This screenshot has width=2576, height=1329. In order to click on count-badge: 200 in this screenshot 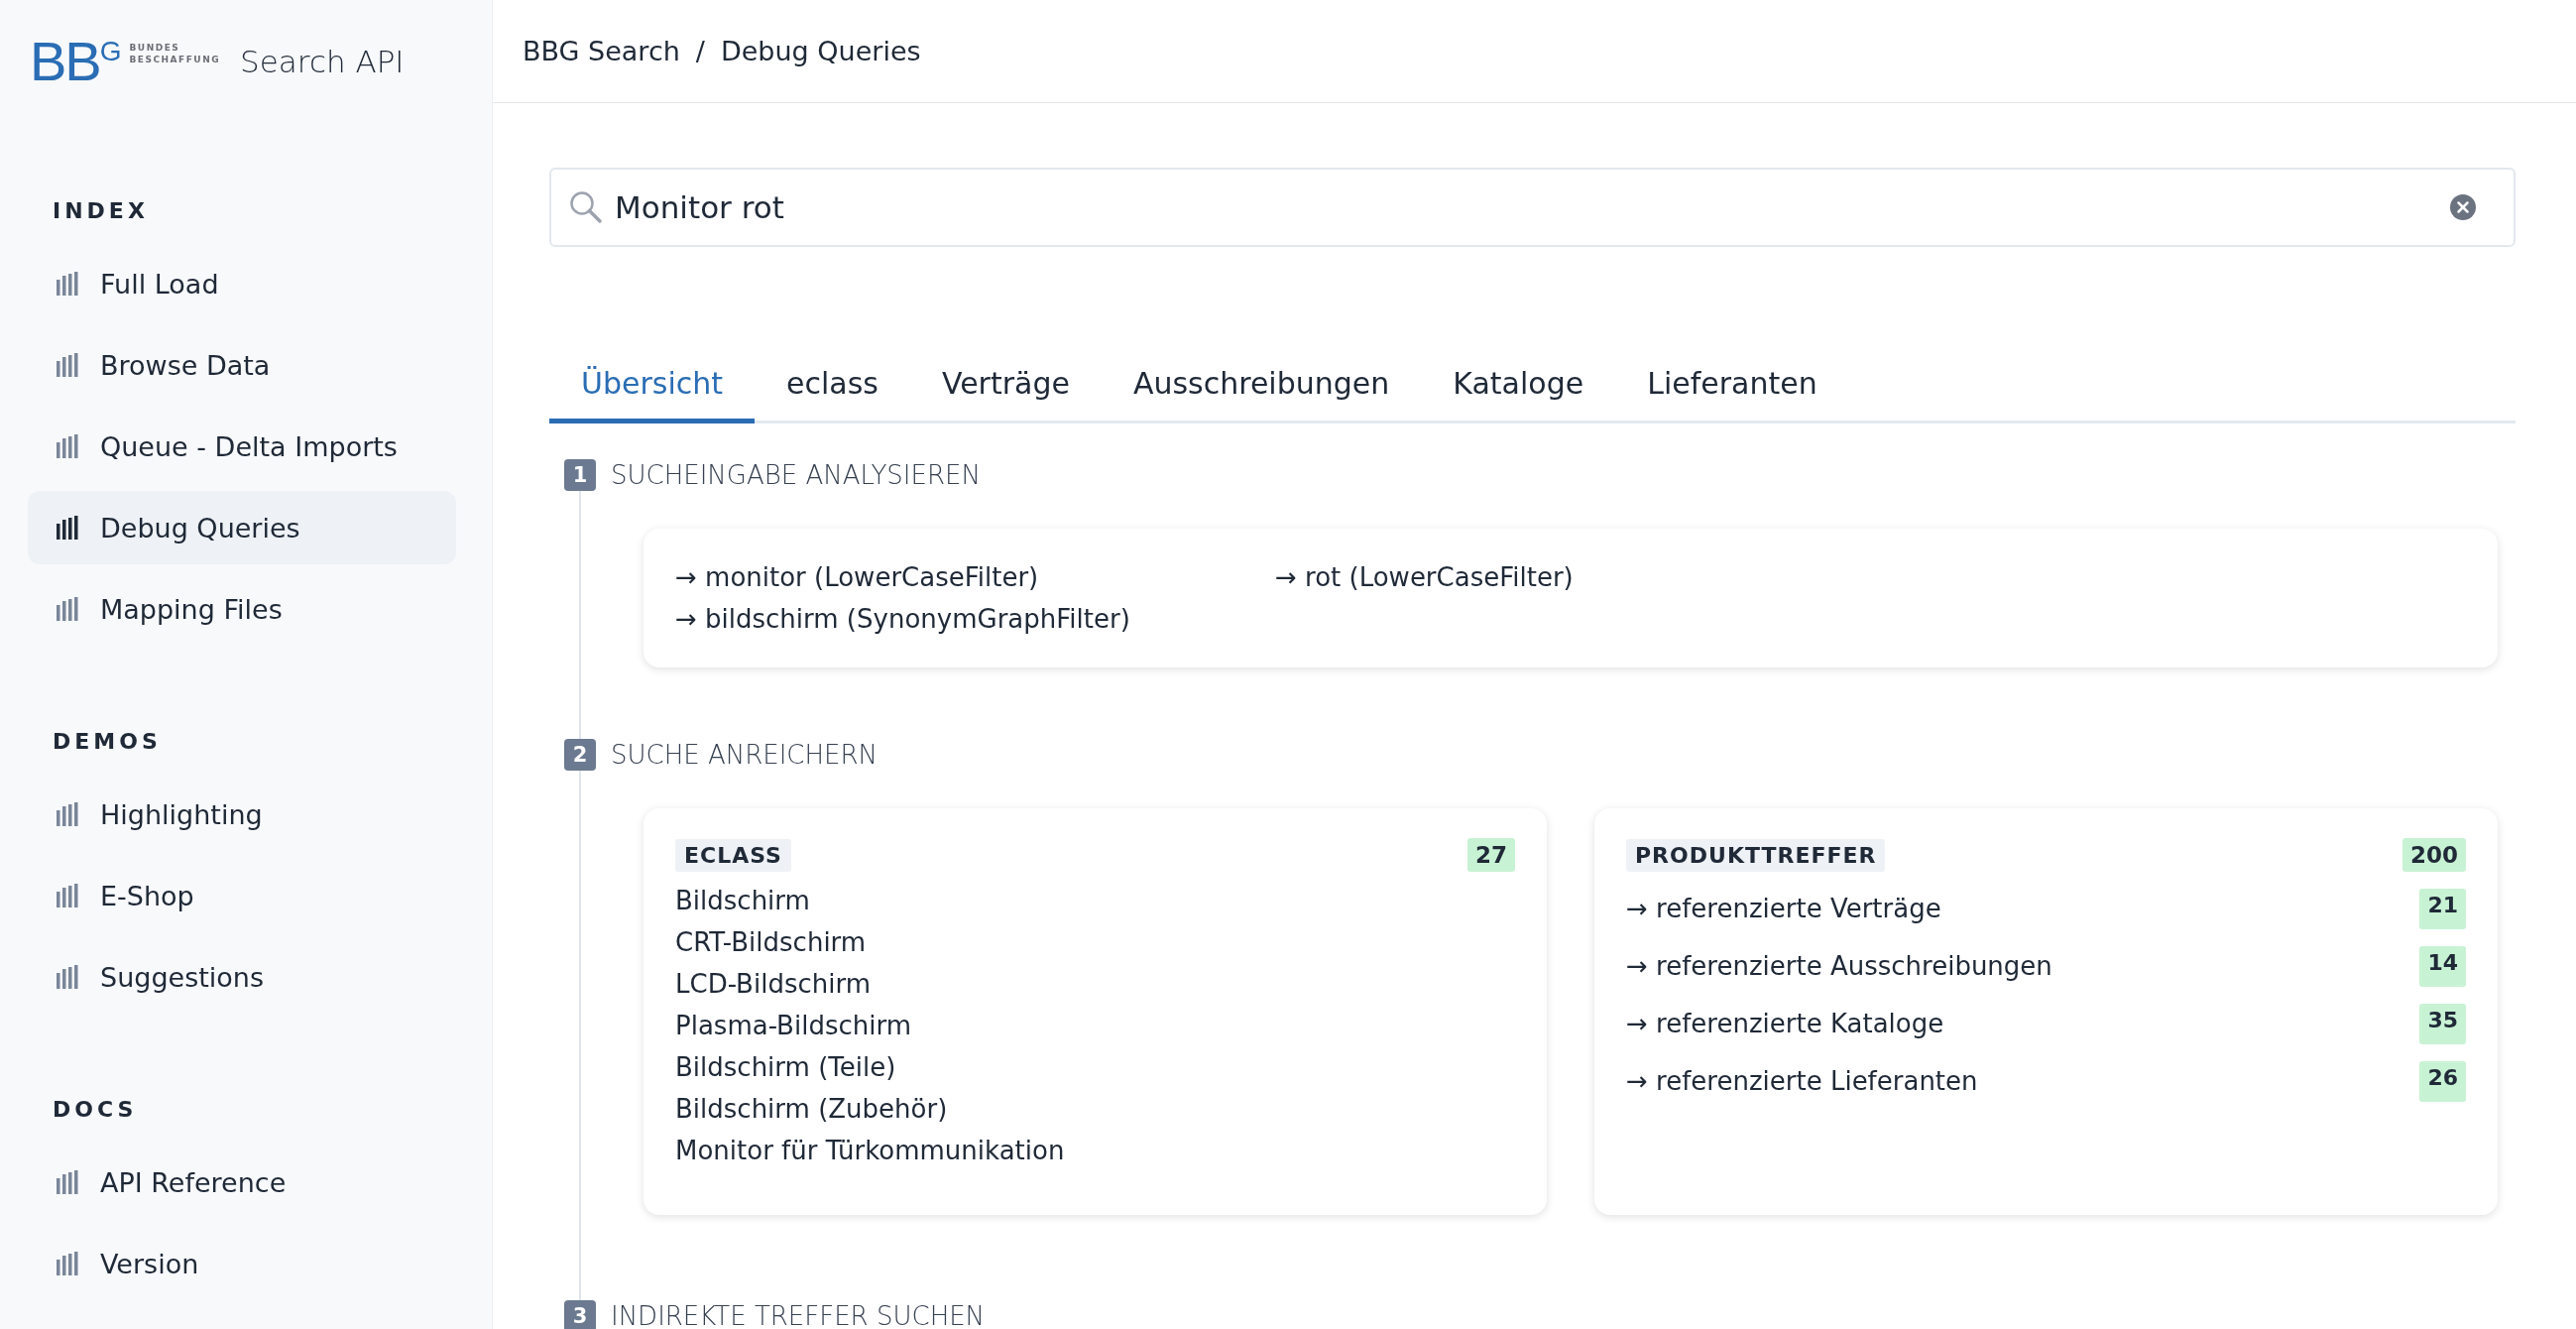, I will do `click(2434, 855)`.